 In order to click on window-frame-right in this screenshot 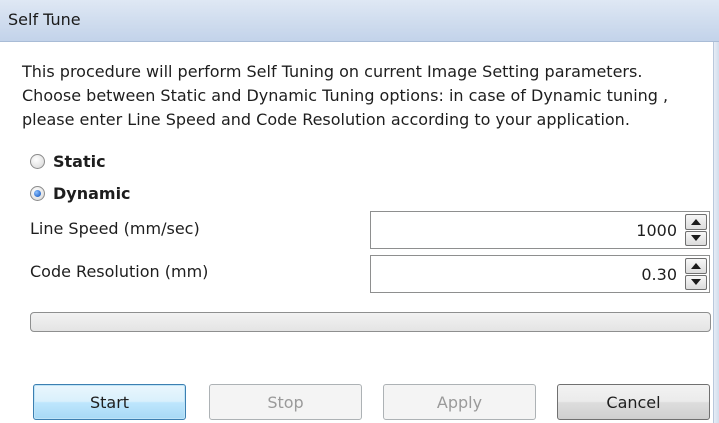, I will do `click(716, 232)`.